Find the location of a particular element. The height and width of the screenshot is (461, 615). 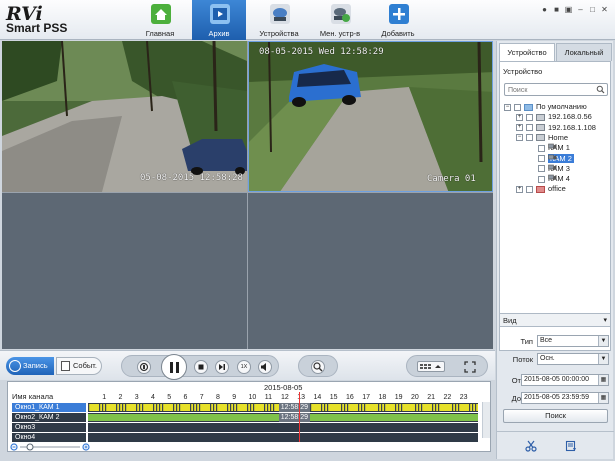

settings-icon: ● is located at coordinates (544, 9).